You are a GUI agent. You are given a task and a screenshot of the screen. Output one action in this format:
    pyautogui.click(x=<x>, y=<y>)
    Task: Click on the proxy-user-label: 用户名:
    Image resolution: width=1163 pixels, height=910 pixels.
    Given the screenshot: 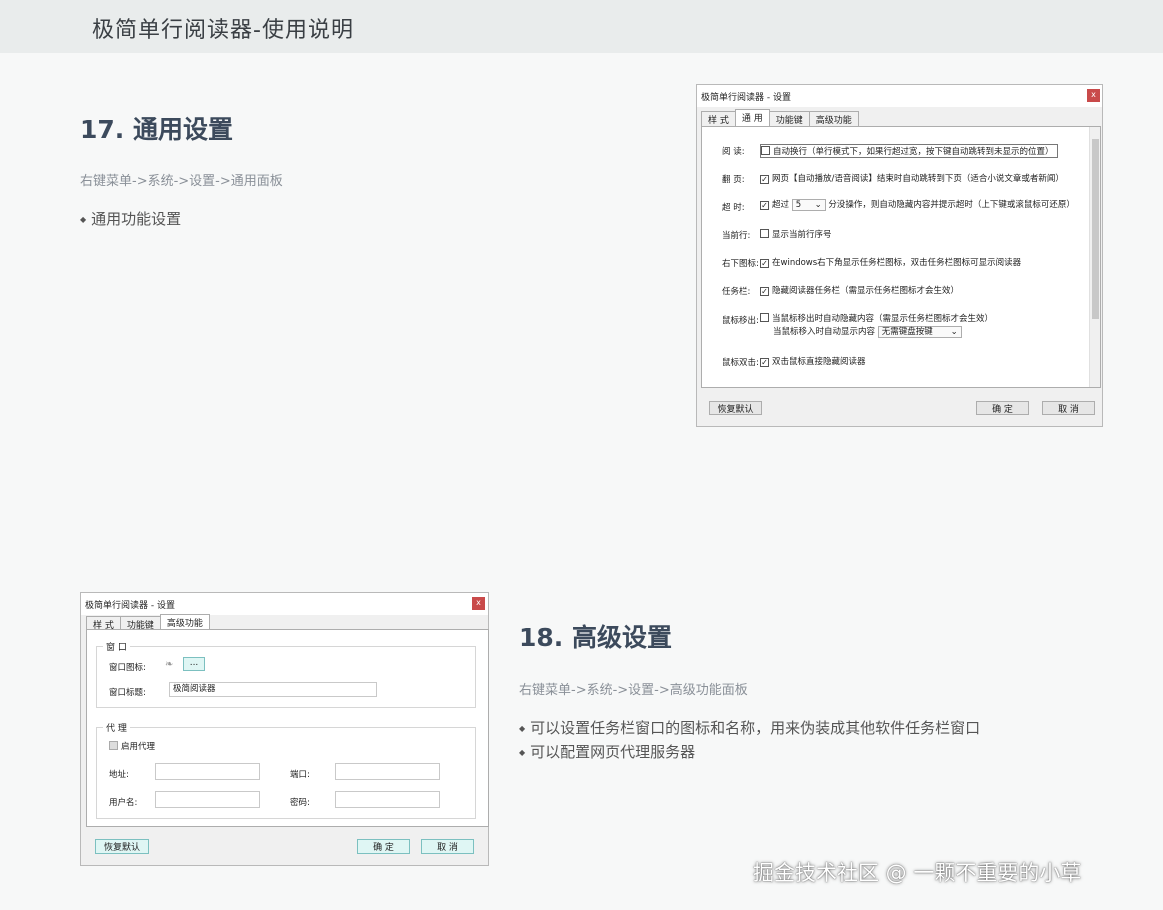 What is the action you would take?
    pyautogui.click(x=123, y=803)
    